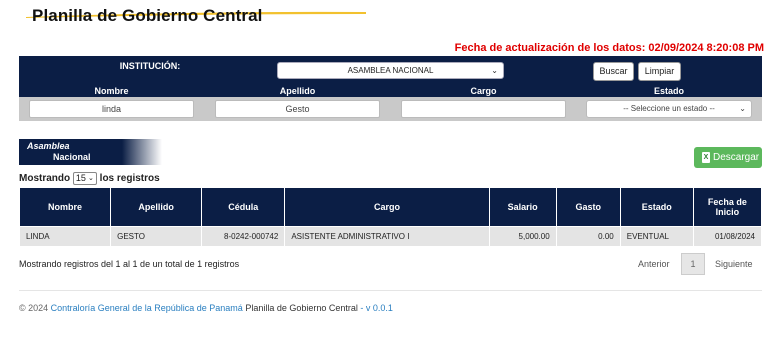 The width and height of the screenshot is (780, 354). Describe the element at coordinates (656, 236) in the screenshot. I see `cell-estado: EVENTUAL` at that location.